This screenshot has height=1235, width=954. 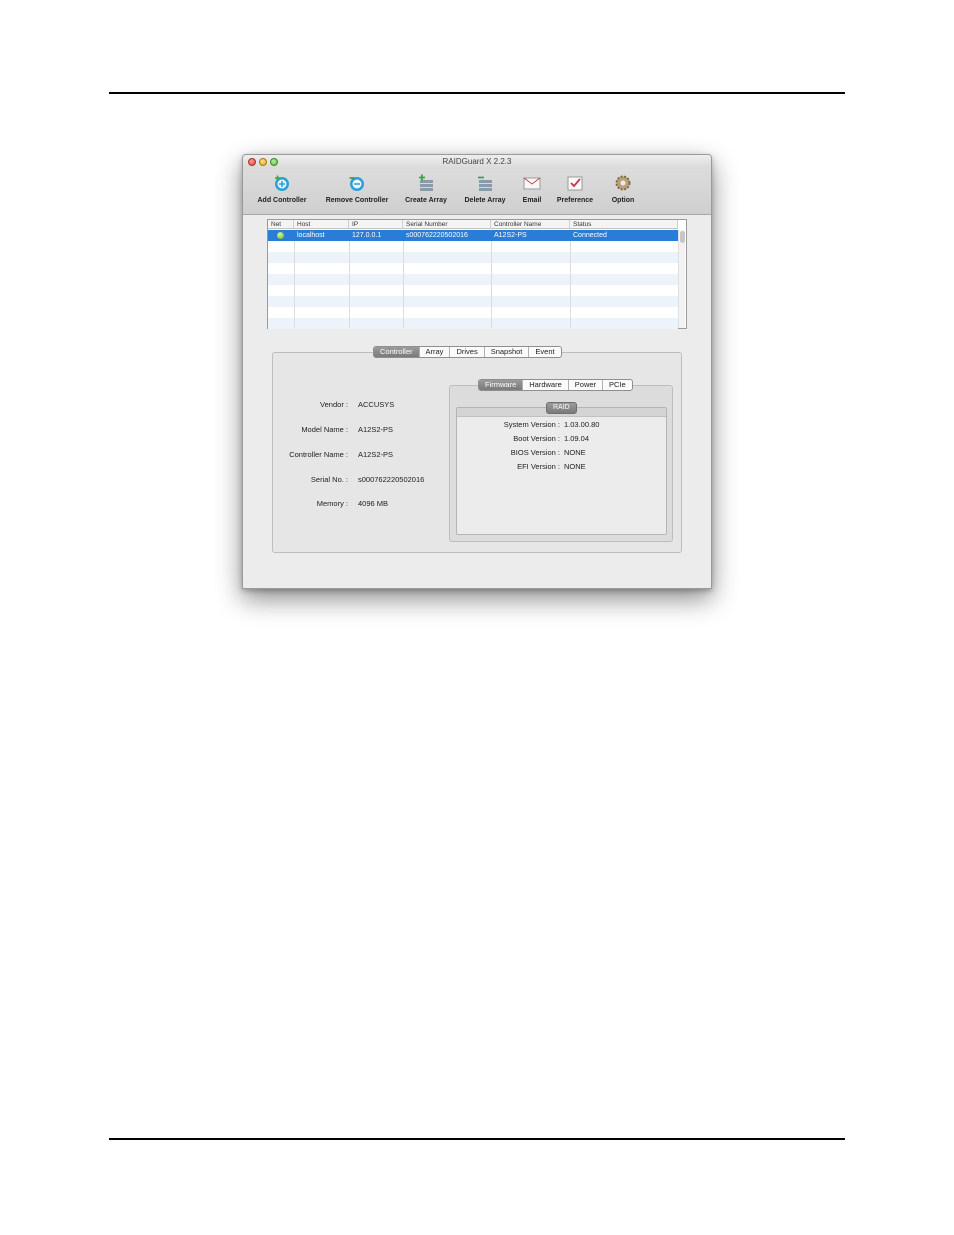 I want to click on close-window-icon, so click(x=252, y=162).